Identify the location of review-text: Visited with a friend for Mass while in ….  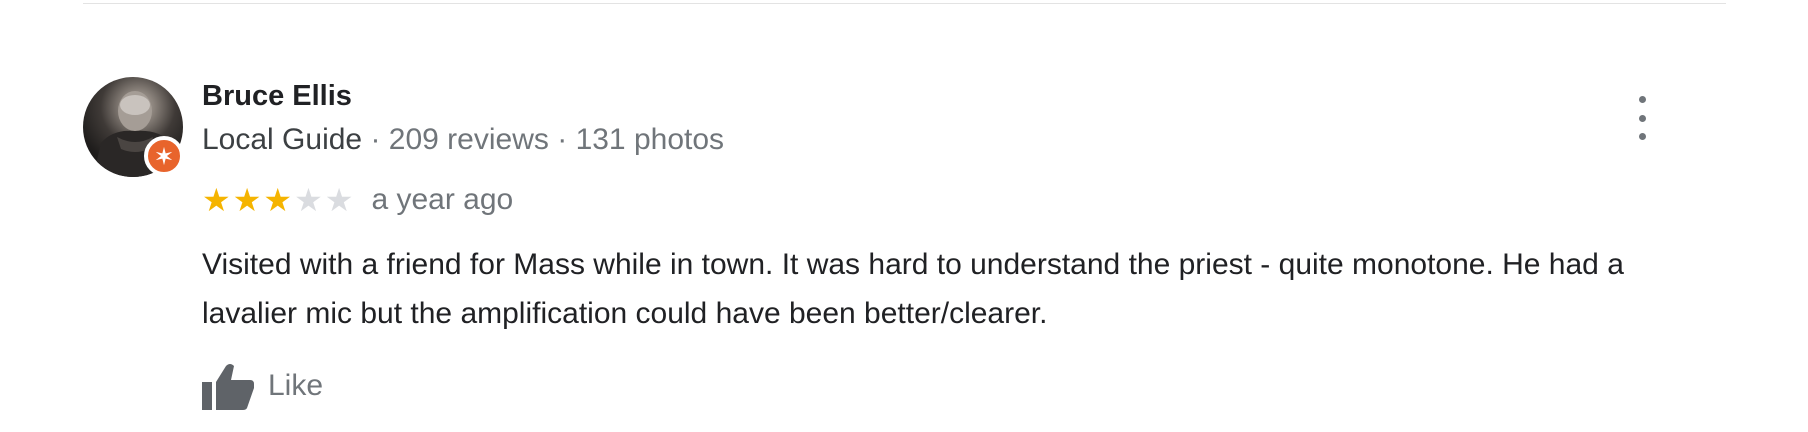
(913, 289).